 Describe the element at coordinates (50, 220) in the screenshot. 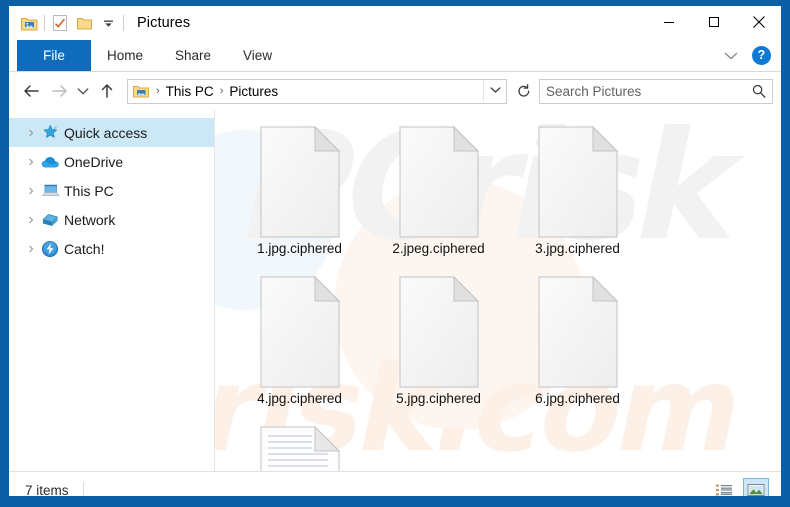

I see `network-icon` at that location.